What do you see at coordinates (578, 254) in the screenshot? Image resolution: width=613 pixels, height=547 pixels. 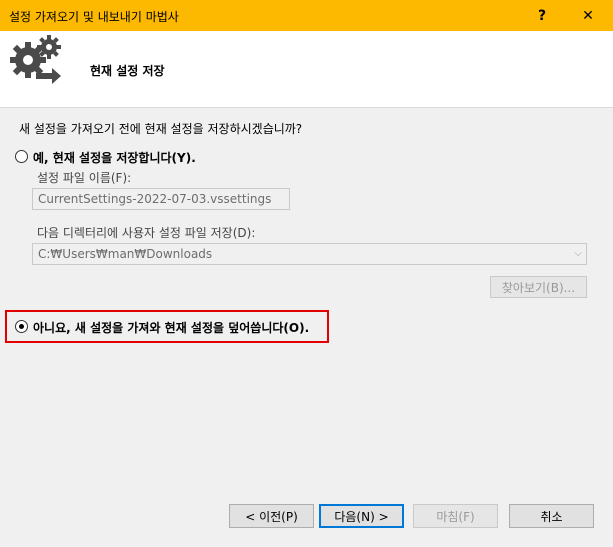 I see `chevron-down-icon: ⌵` at bounding box center [578, 254].